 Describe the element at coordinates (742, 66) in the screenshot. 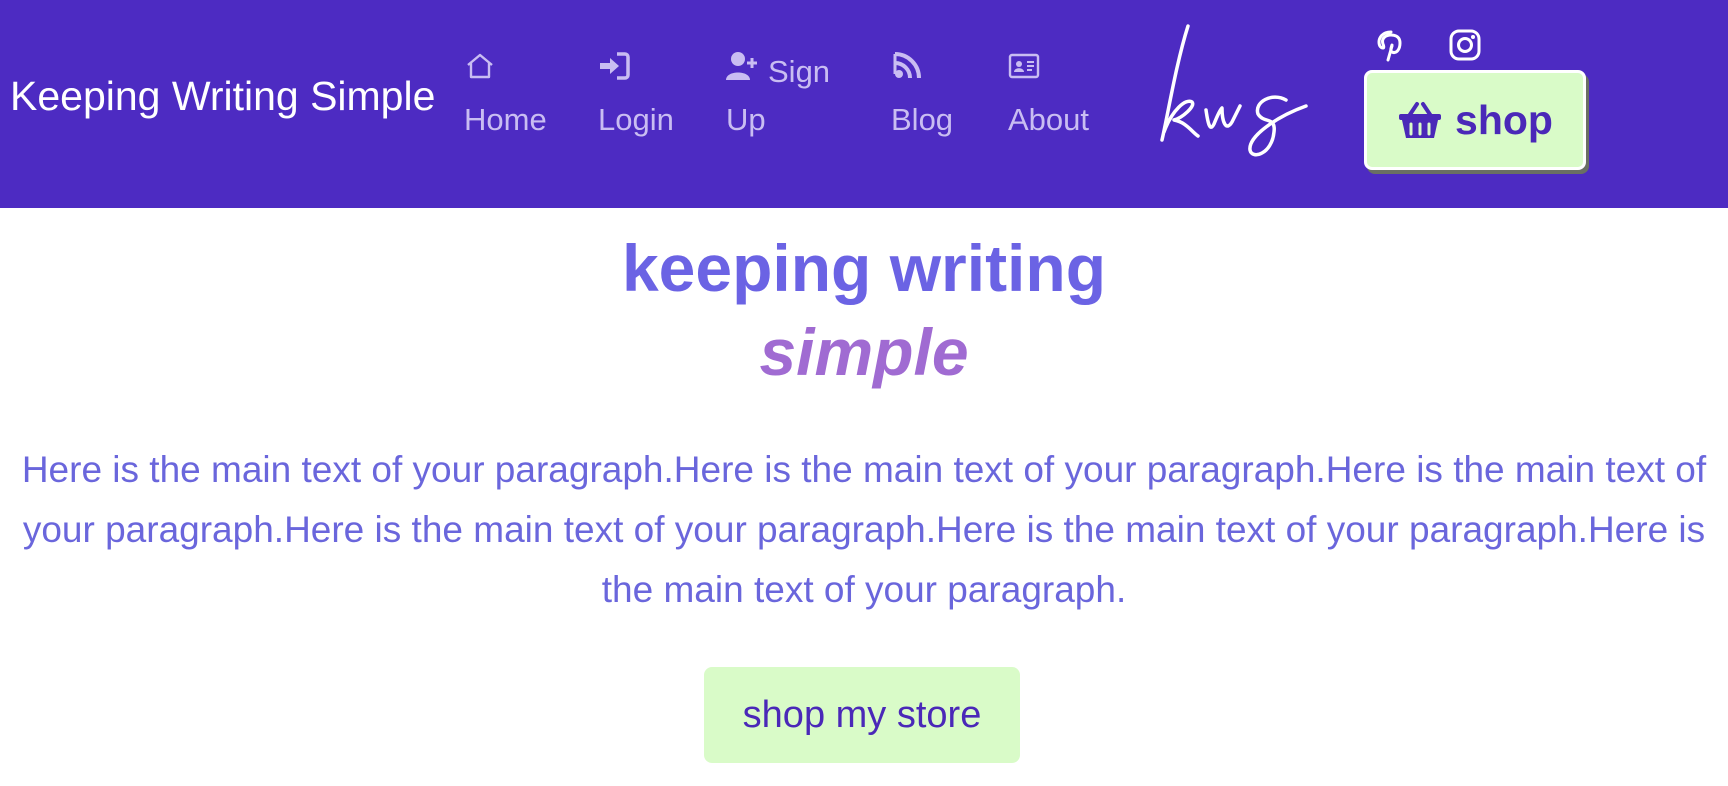

I see `user-plus-icon` at that location.